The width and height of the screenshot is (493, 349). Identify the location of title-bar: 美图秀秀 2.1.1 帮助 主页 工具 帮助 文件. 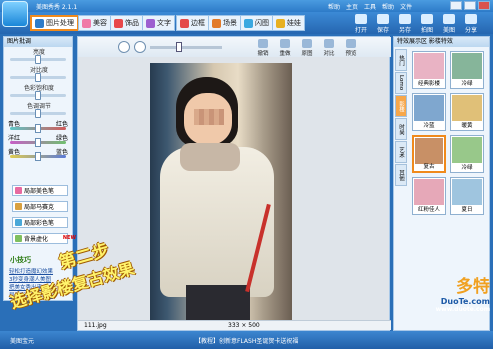
(246, 6).